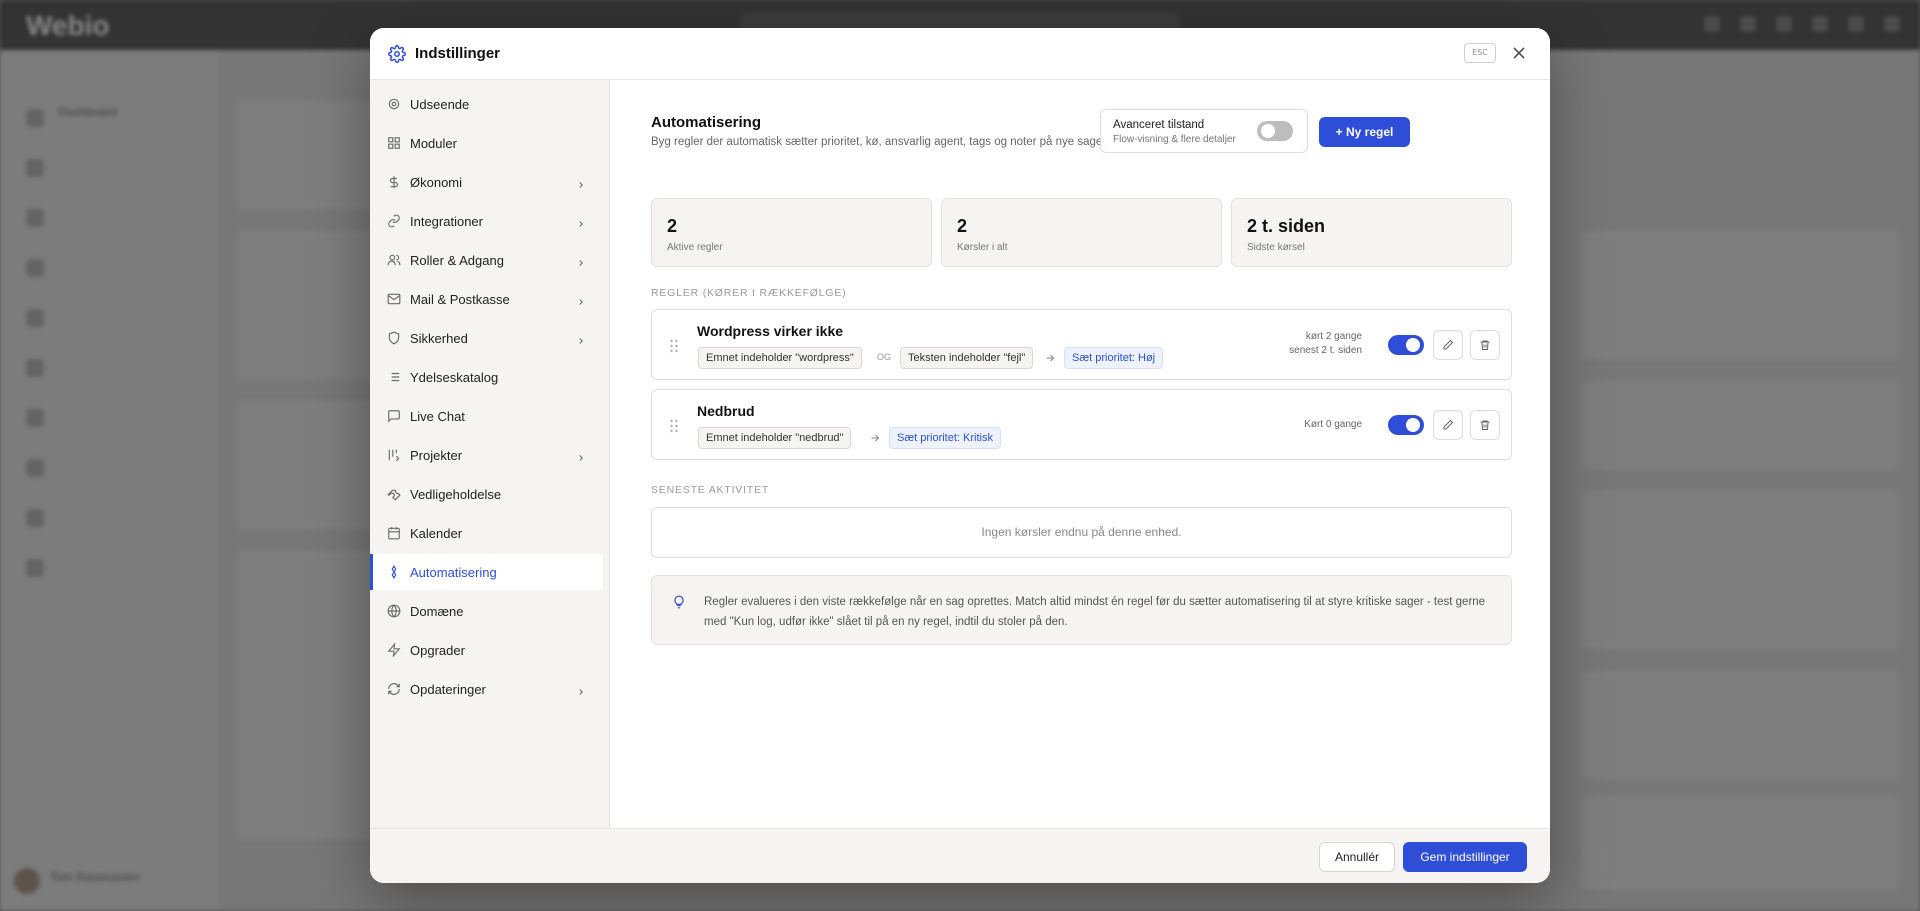  What do you see at coordinates (967, 358) in the screenshot?
I see `rule-condition-chip: Teksten indeholder "fejl"` at bounding box center [967, 358].